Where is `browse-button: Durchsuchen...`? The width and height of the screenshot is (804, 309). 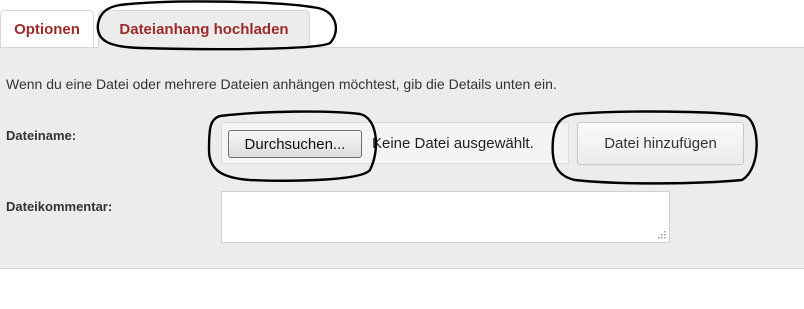 browse-button: Durchsuchen... is located at coordinates (295, 144).